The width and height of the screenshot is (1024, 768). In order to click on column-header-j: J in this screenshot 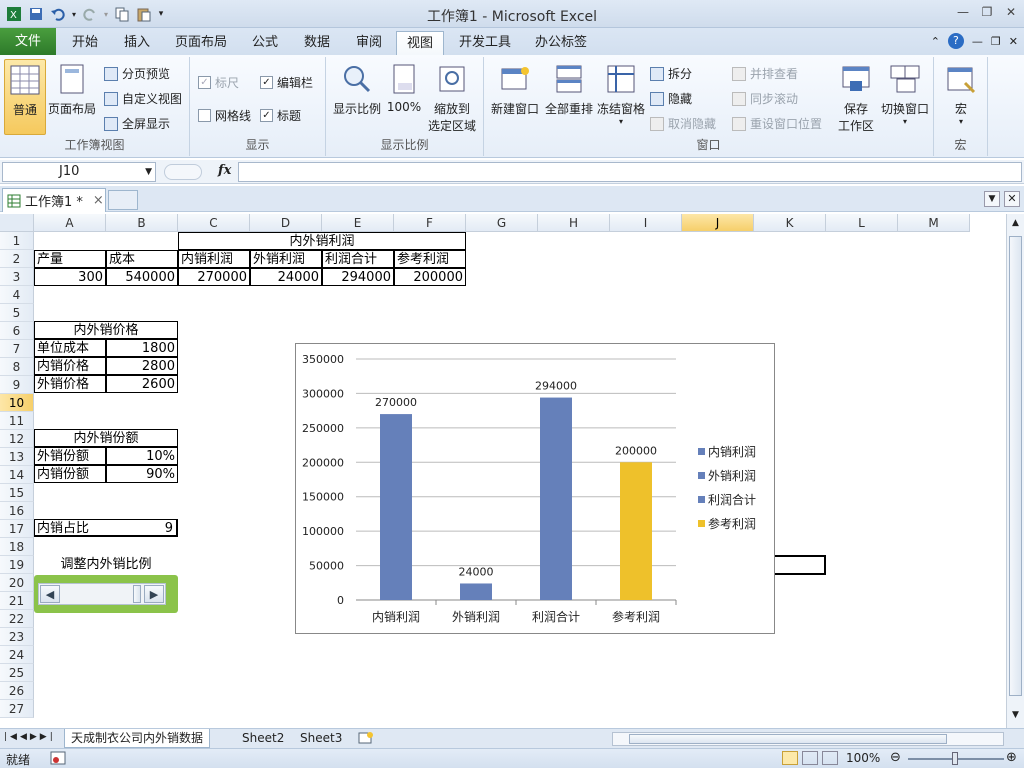, I will do `click(718, 223)`.